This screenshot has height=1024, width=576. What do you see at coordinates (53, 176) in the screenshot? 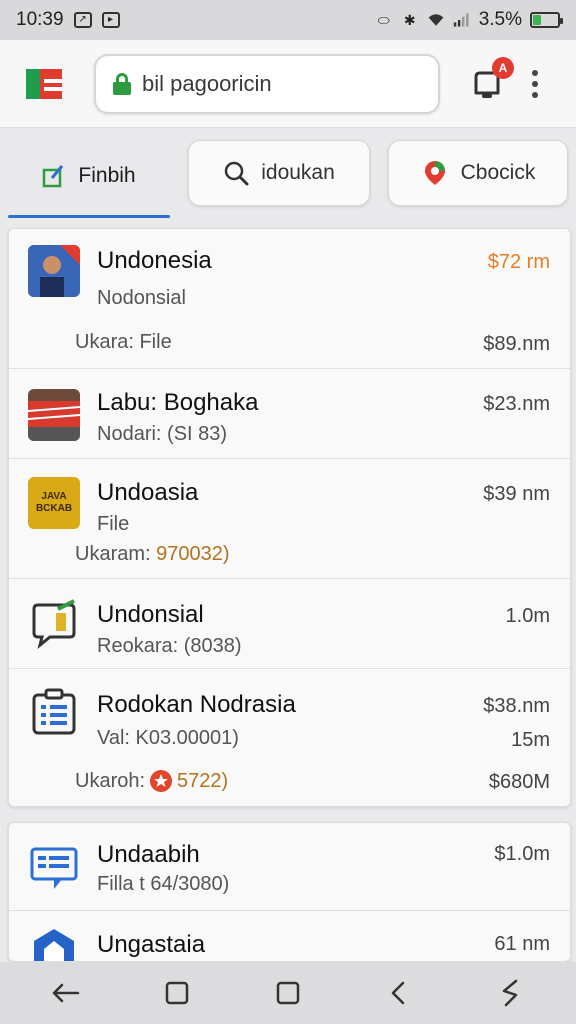
I see `edit-box-icon` at bounding box center [53, 176].